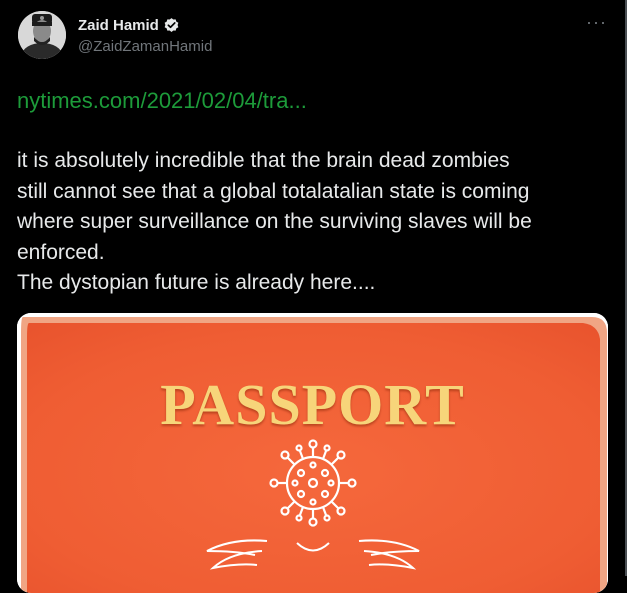 This screenshot has height=593, width=627. Describe the element at coordinates (596, 22) in the screenshot. I see `more-options-icon: ···` at that location.